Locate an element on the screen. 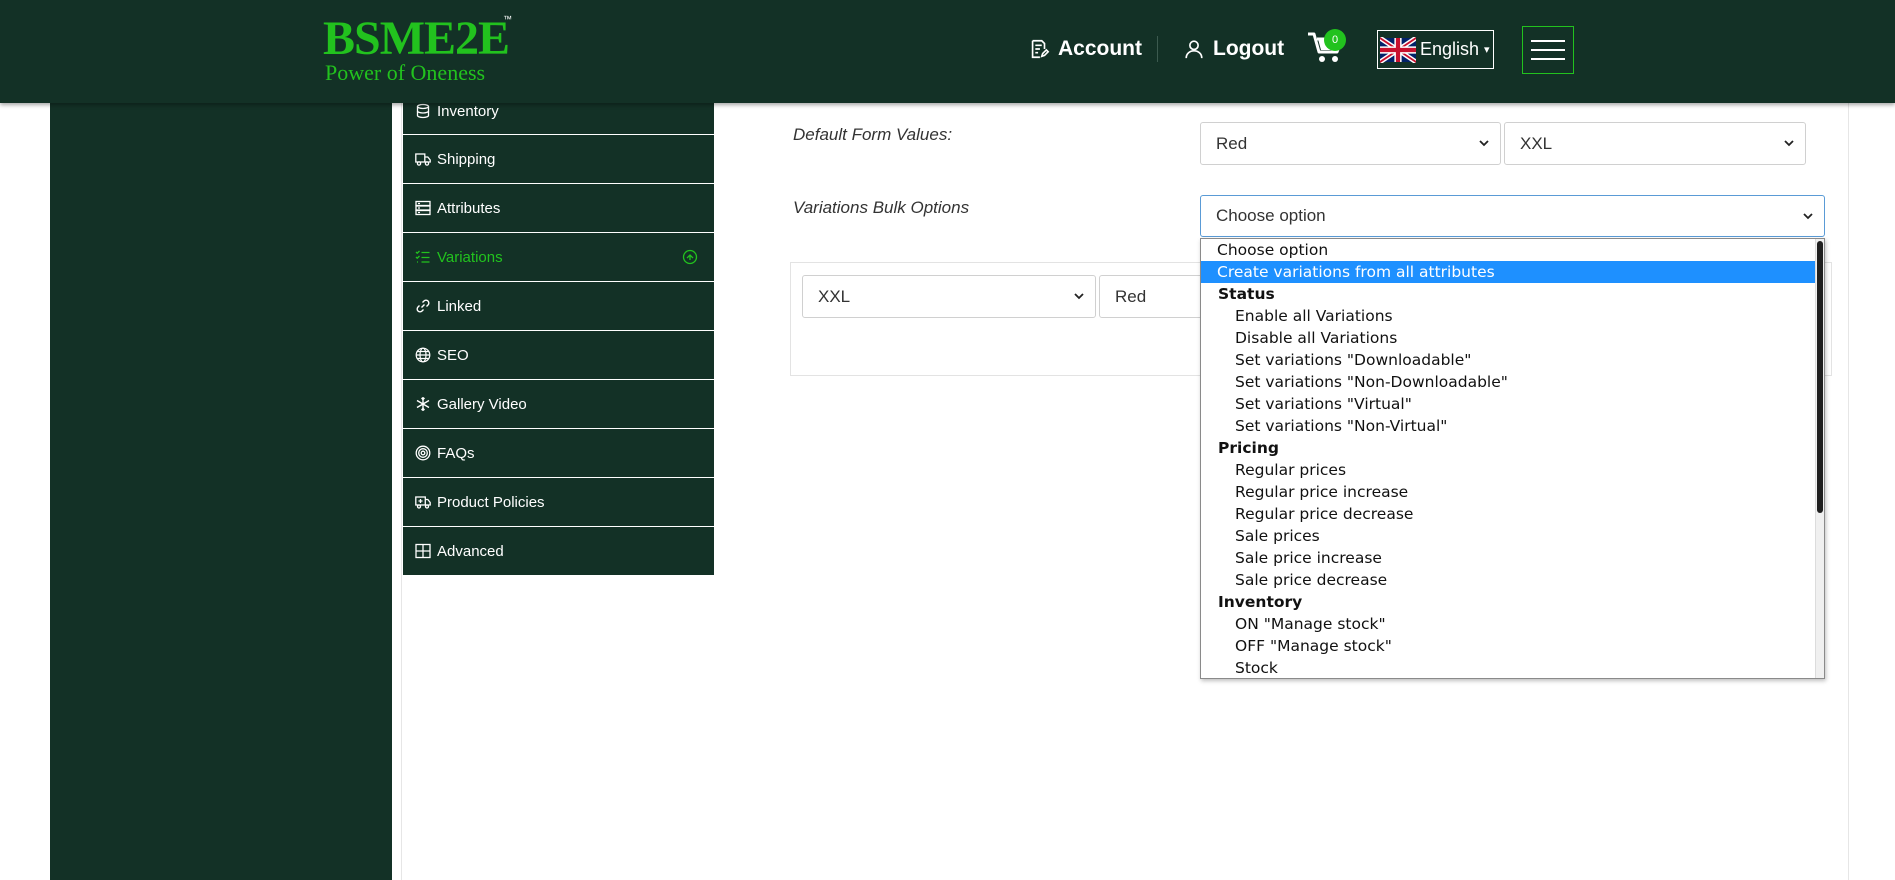  scrollbar-thumb is located at coordinates (1820, 377).